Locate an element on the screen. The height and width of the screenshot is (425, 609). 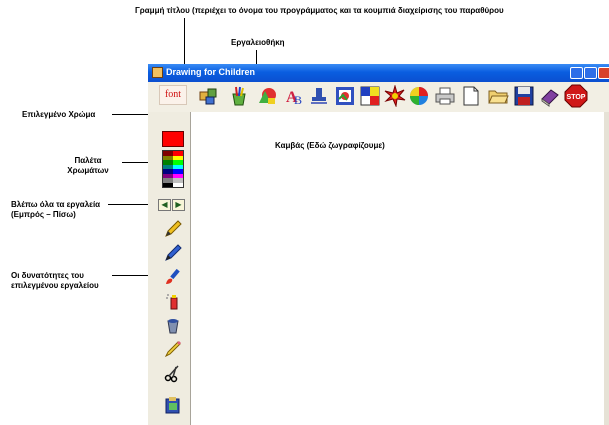
crayon-icon is located at coordinates (173, 349).